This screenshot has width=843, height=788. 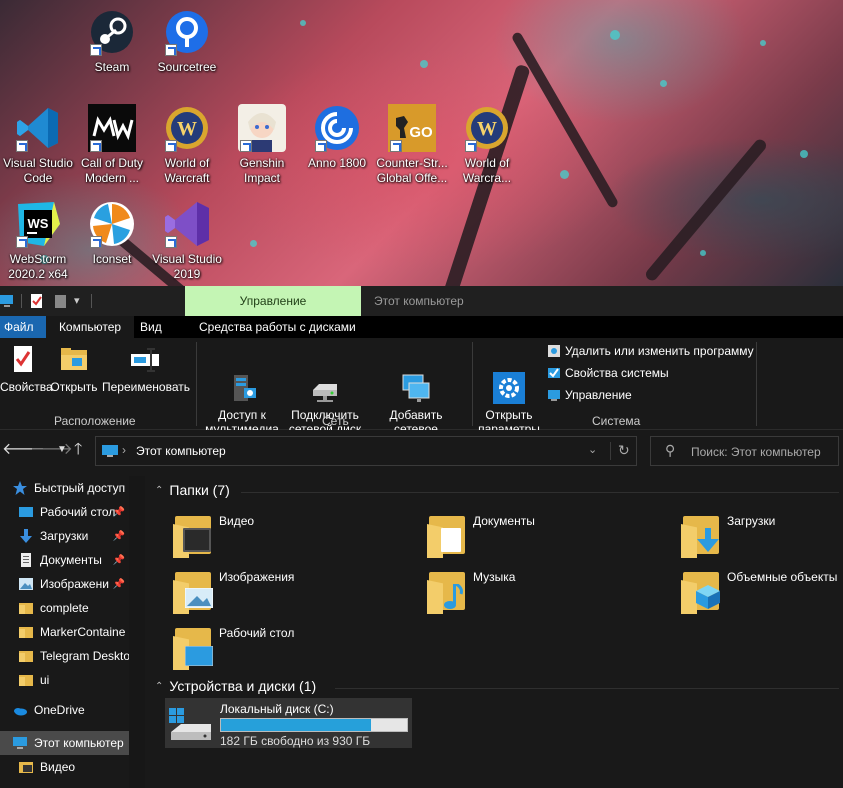 What do you see at coordinates (64, 710) in the screenshot?
I see `sidebar-item-onedrive: OneDrive` at bounding box center [64, 710].